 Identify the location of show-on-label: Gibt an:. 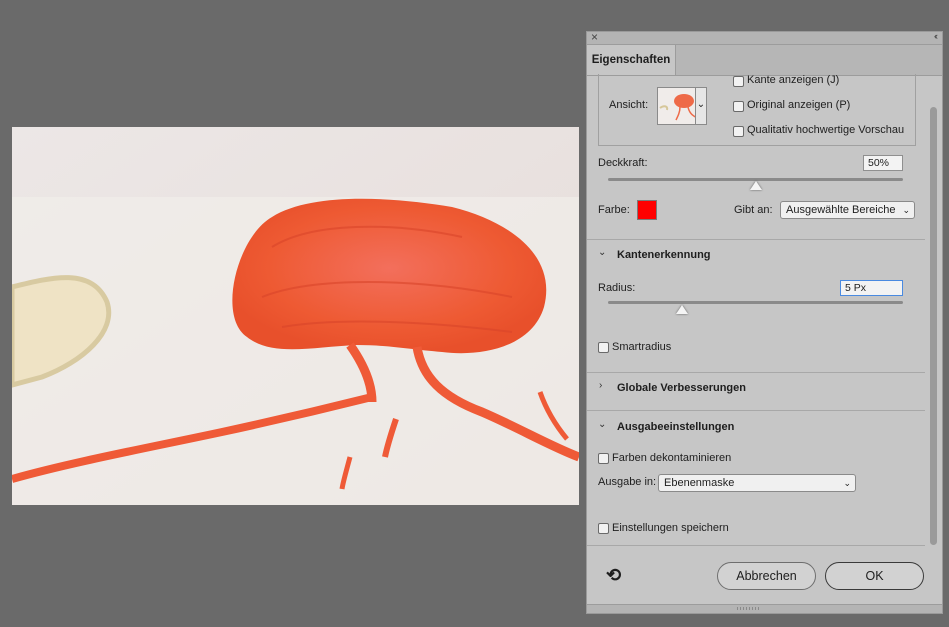
(753, 210).